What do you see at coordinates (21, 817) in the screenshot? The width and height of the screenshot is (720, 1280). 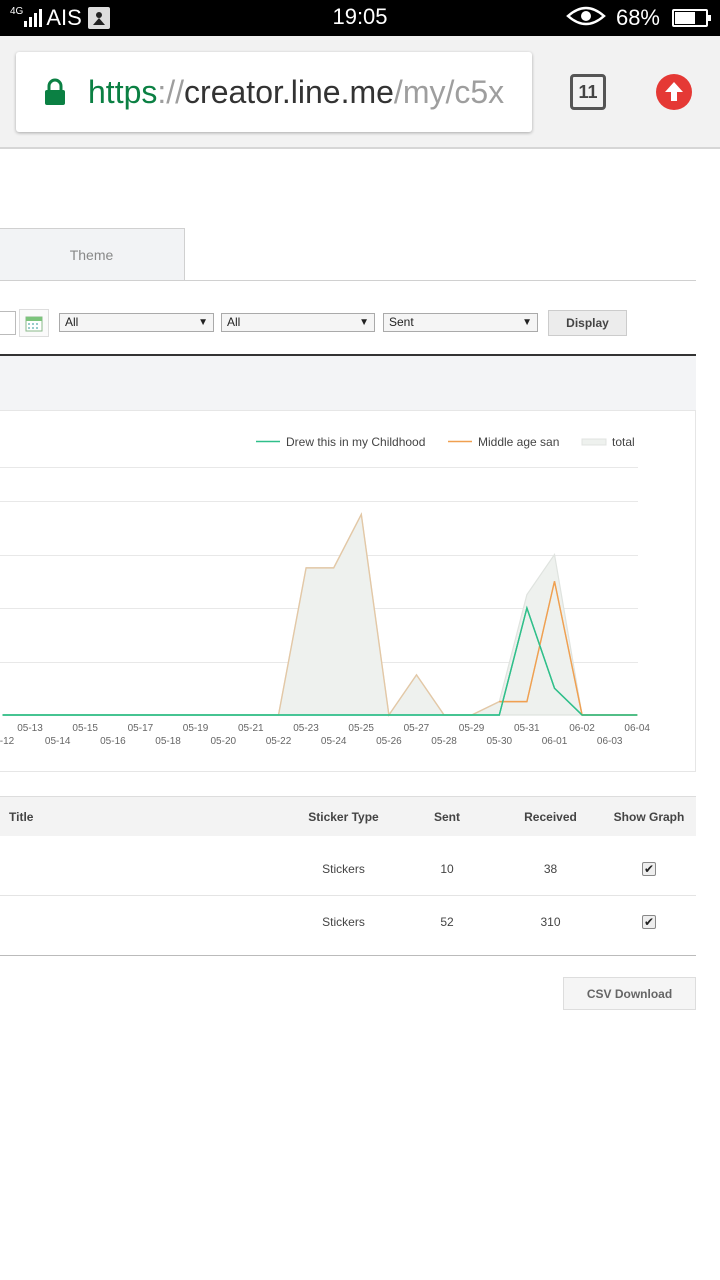 I see `header-title: Title` at bounding box center [21, 817].